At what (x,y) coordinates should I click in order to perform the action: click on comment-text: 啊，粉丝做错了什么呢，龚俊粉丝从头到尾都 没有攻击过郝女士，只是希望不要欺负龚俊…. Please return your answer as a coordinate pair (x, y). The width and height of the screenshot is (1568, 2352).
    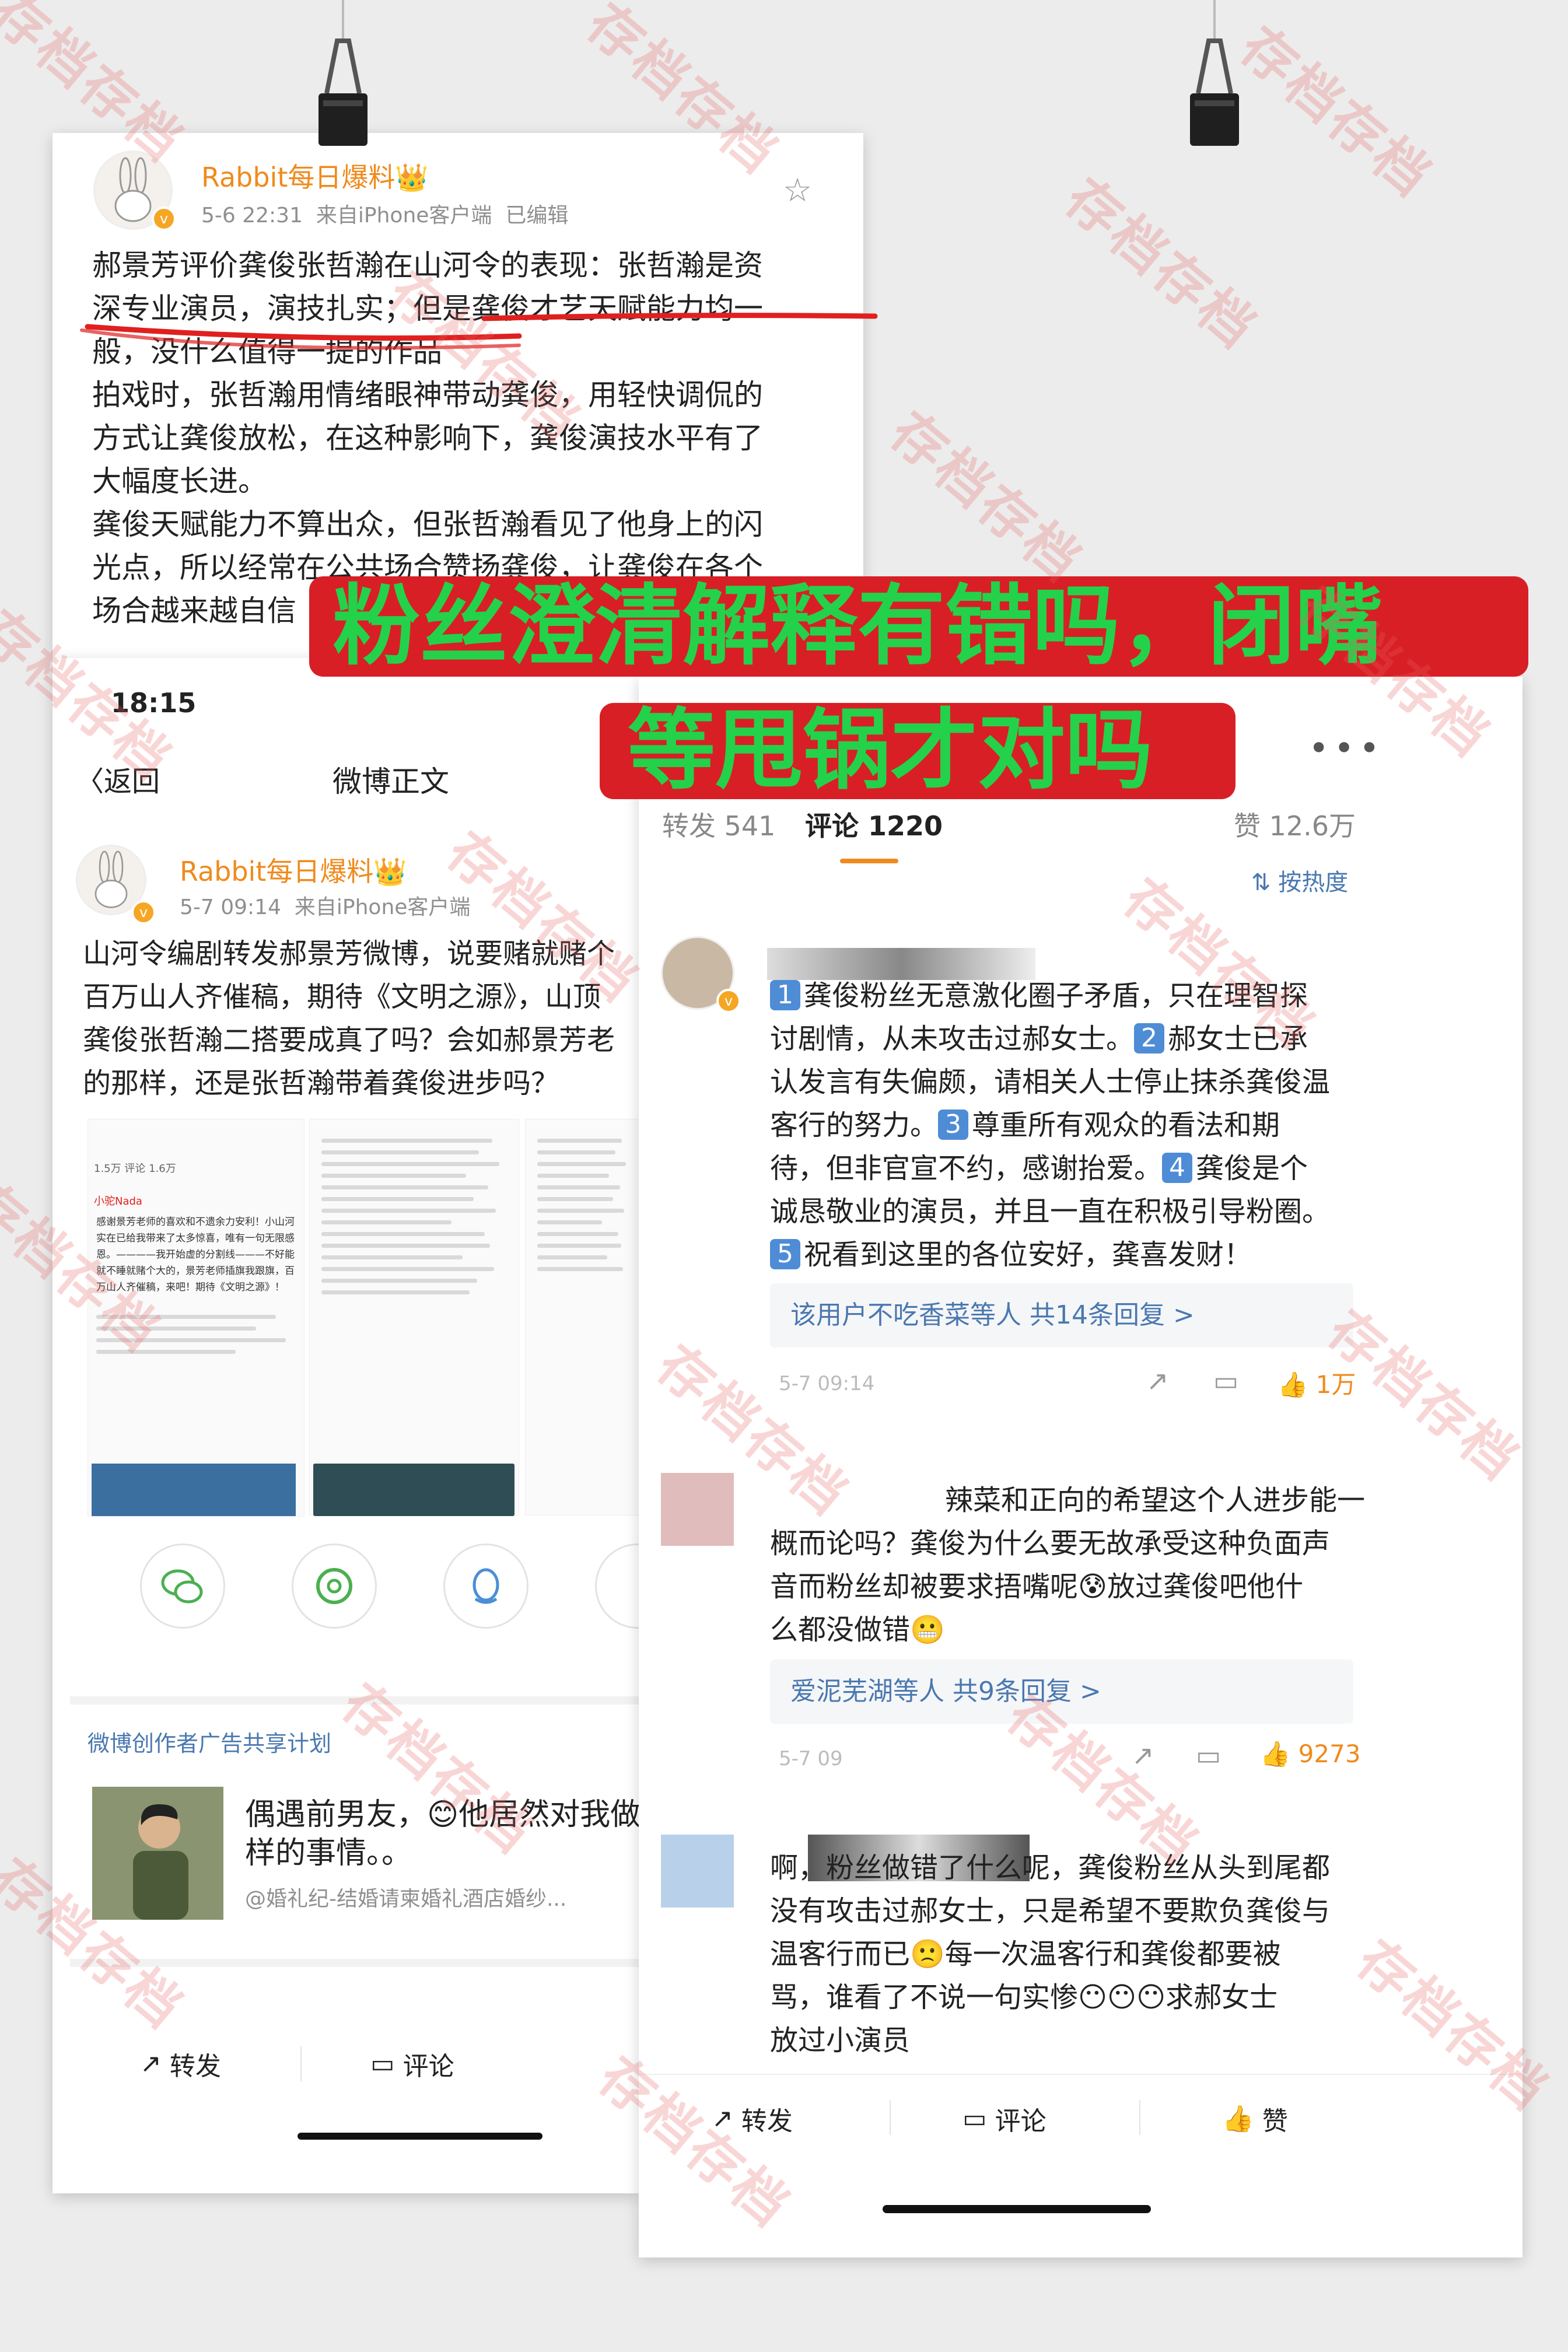
    Looking at the image, I should click on (1050, 1954).